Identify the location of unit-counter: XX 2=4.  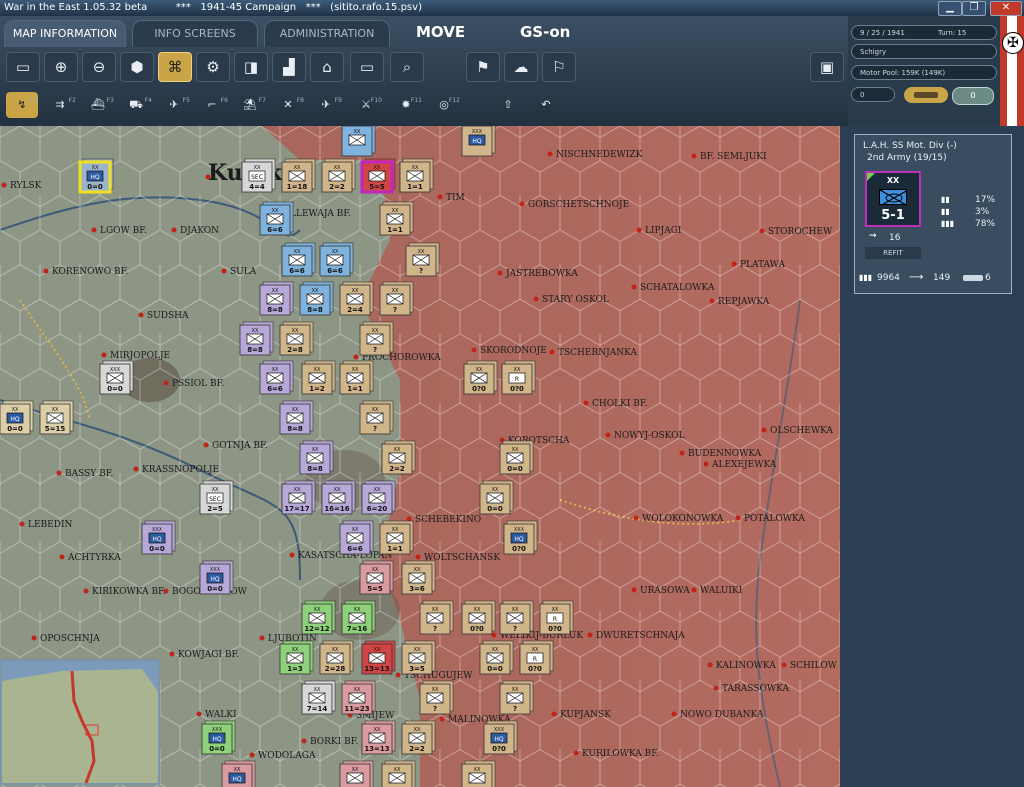
(356, 298).